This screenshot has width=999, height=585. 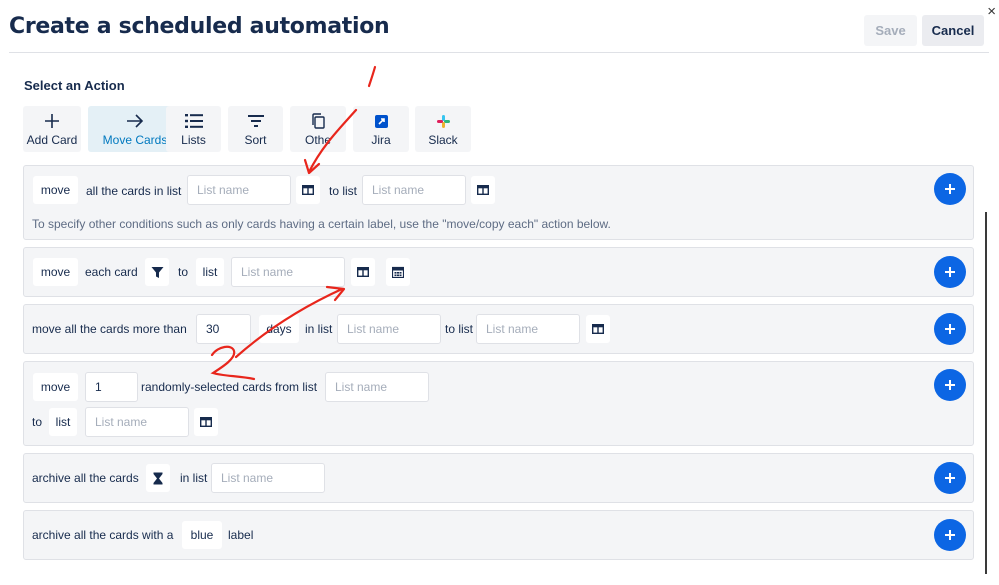 I want to click on tab-label: Lists, so click(x=193, y=140).